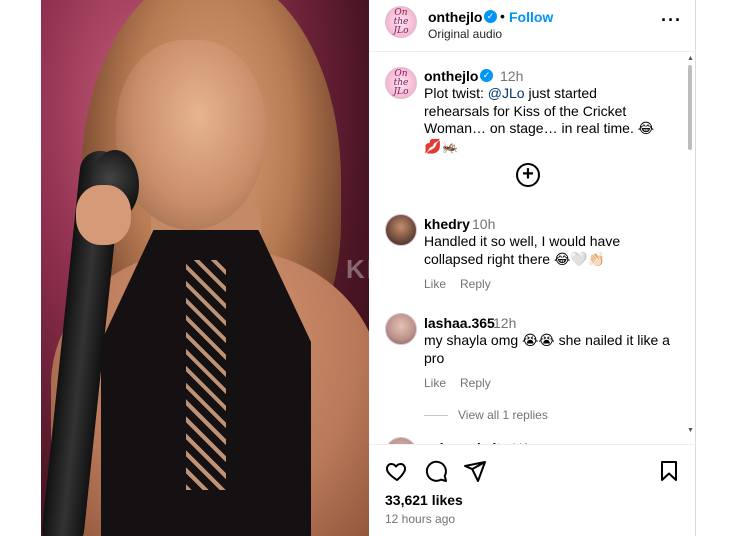  What do you see at coordinates (483, 224) in the screenshot?
I see `comment-timestamp: 10h` at bounding box center [483, 224].